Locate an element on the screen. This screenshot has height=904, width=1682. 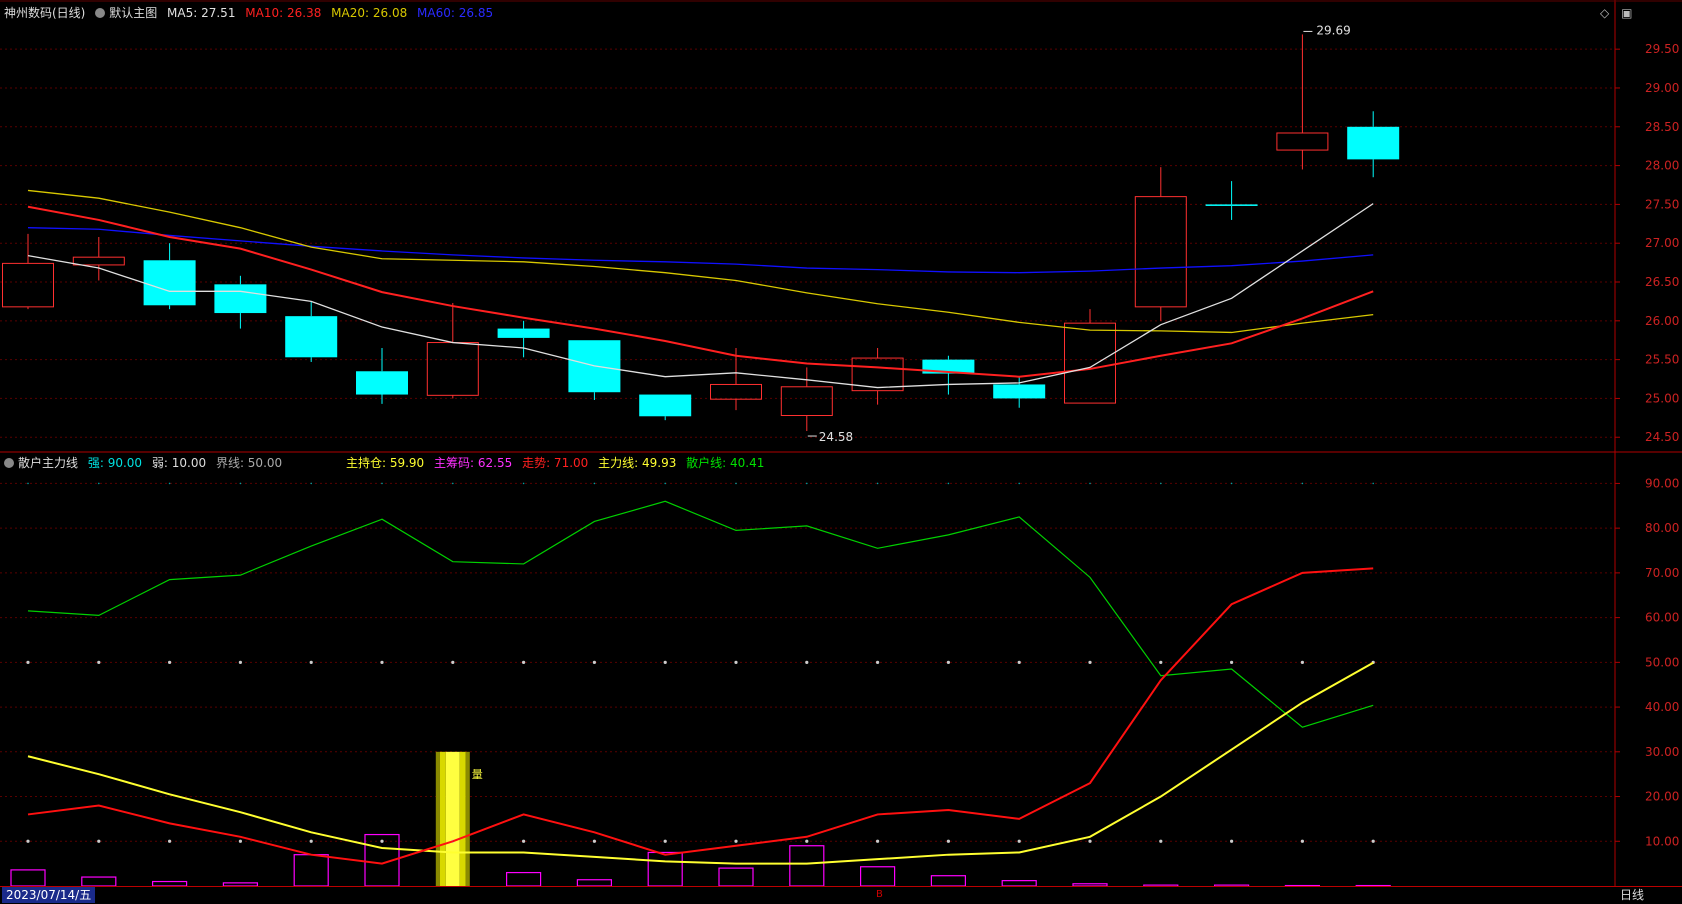
indicator-title: 散户主力线 is located at coordinates (48, 463).